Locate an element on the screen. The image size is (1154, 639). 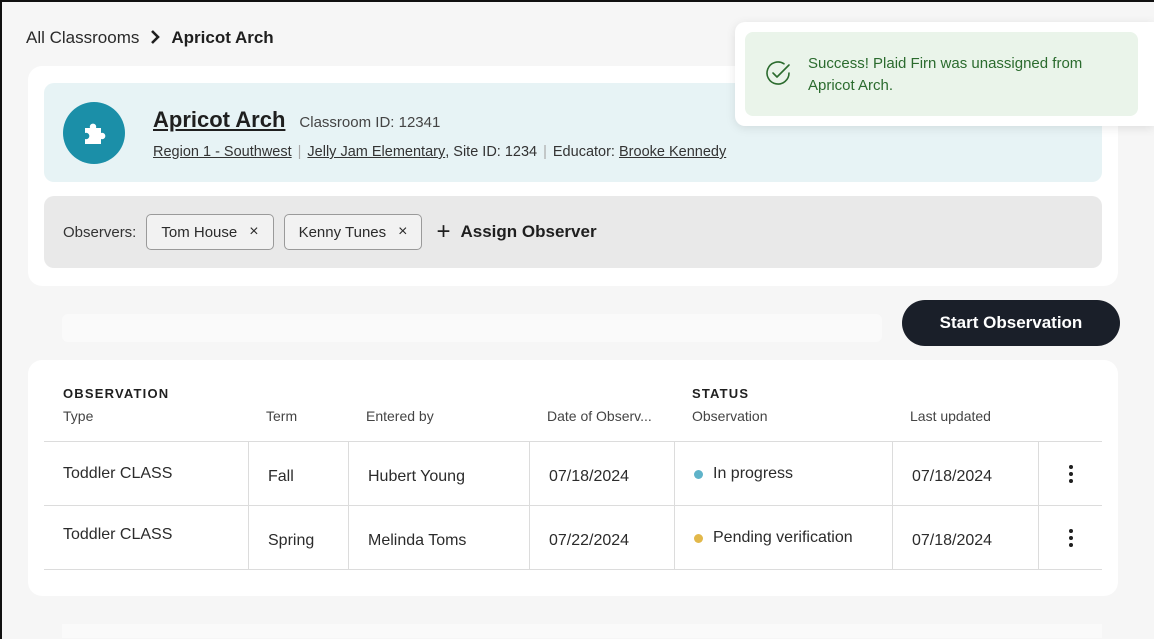
cell-entered-by: Hubert Young is located at coordinates (438, 474).